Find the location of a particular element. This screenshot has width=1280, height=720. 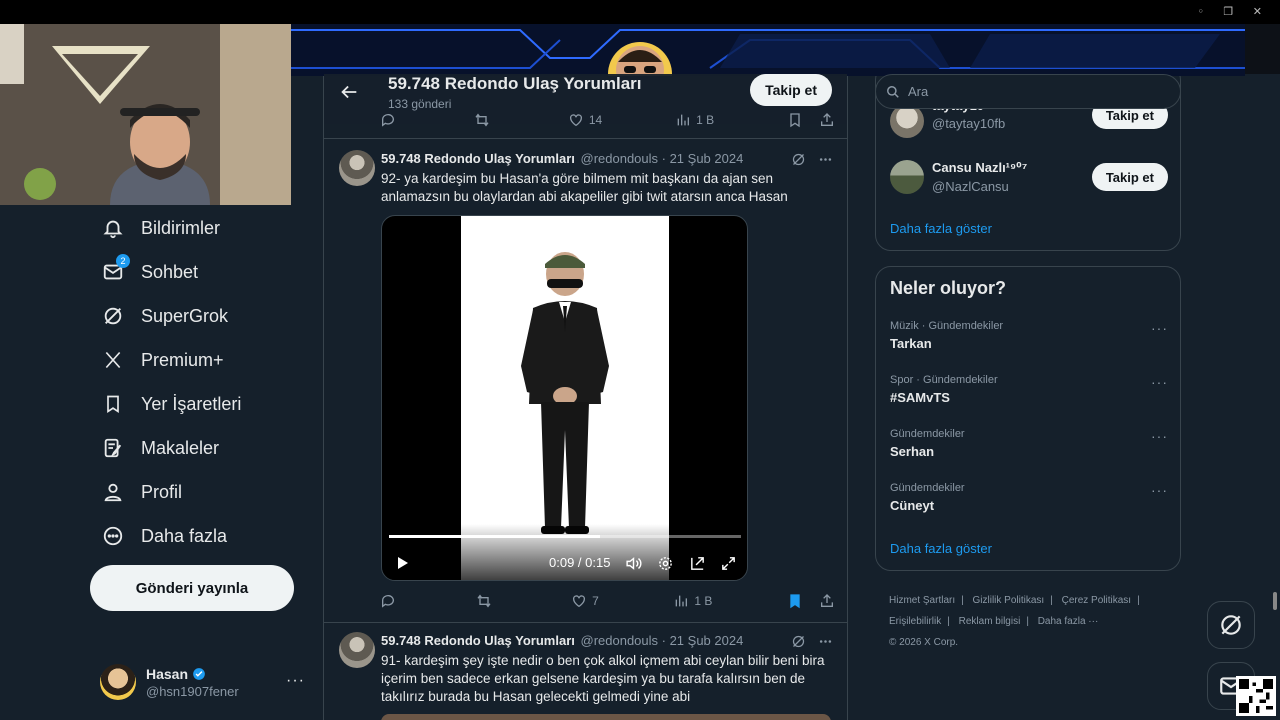

nav-item-notifications: Bildirimler is located at coordinates (160, 228).